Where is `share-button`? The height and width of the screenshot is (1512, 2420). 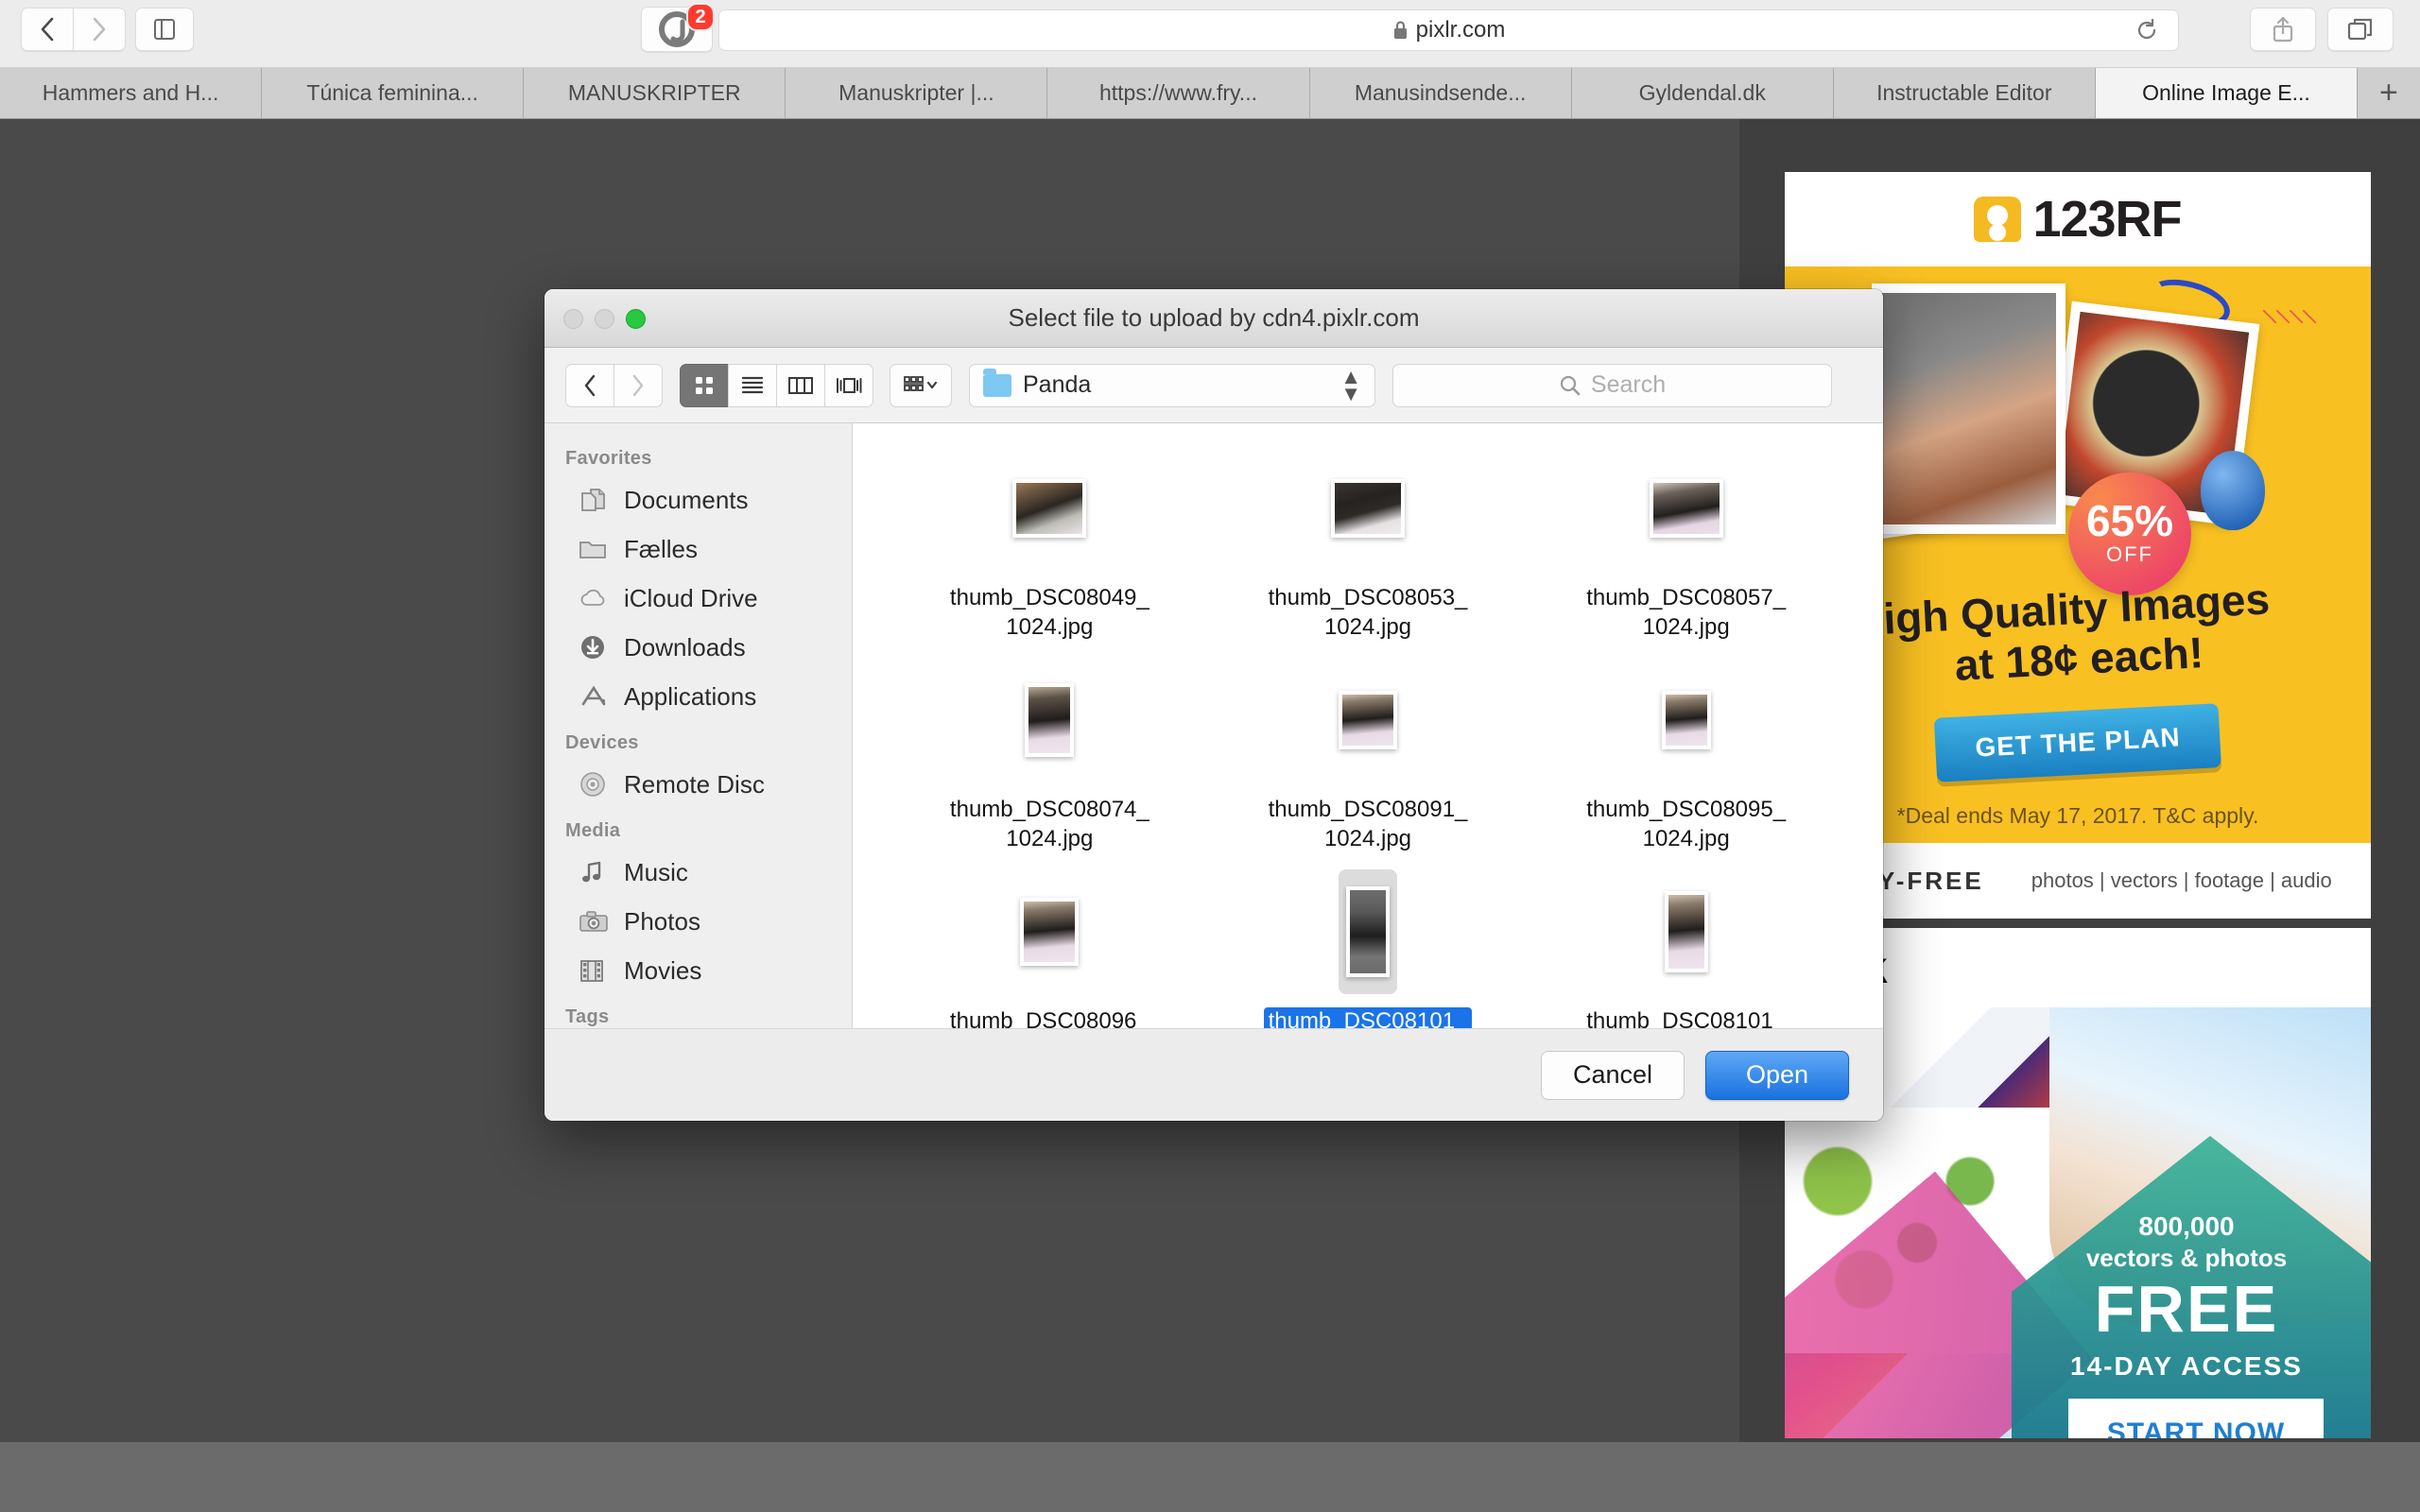
share-button is located at coordinates (2283, 29).